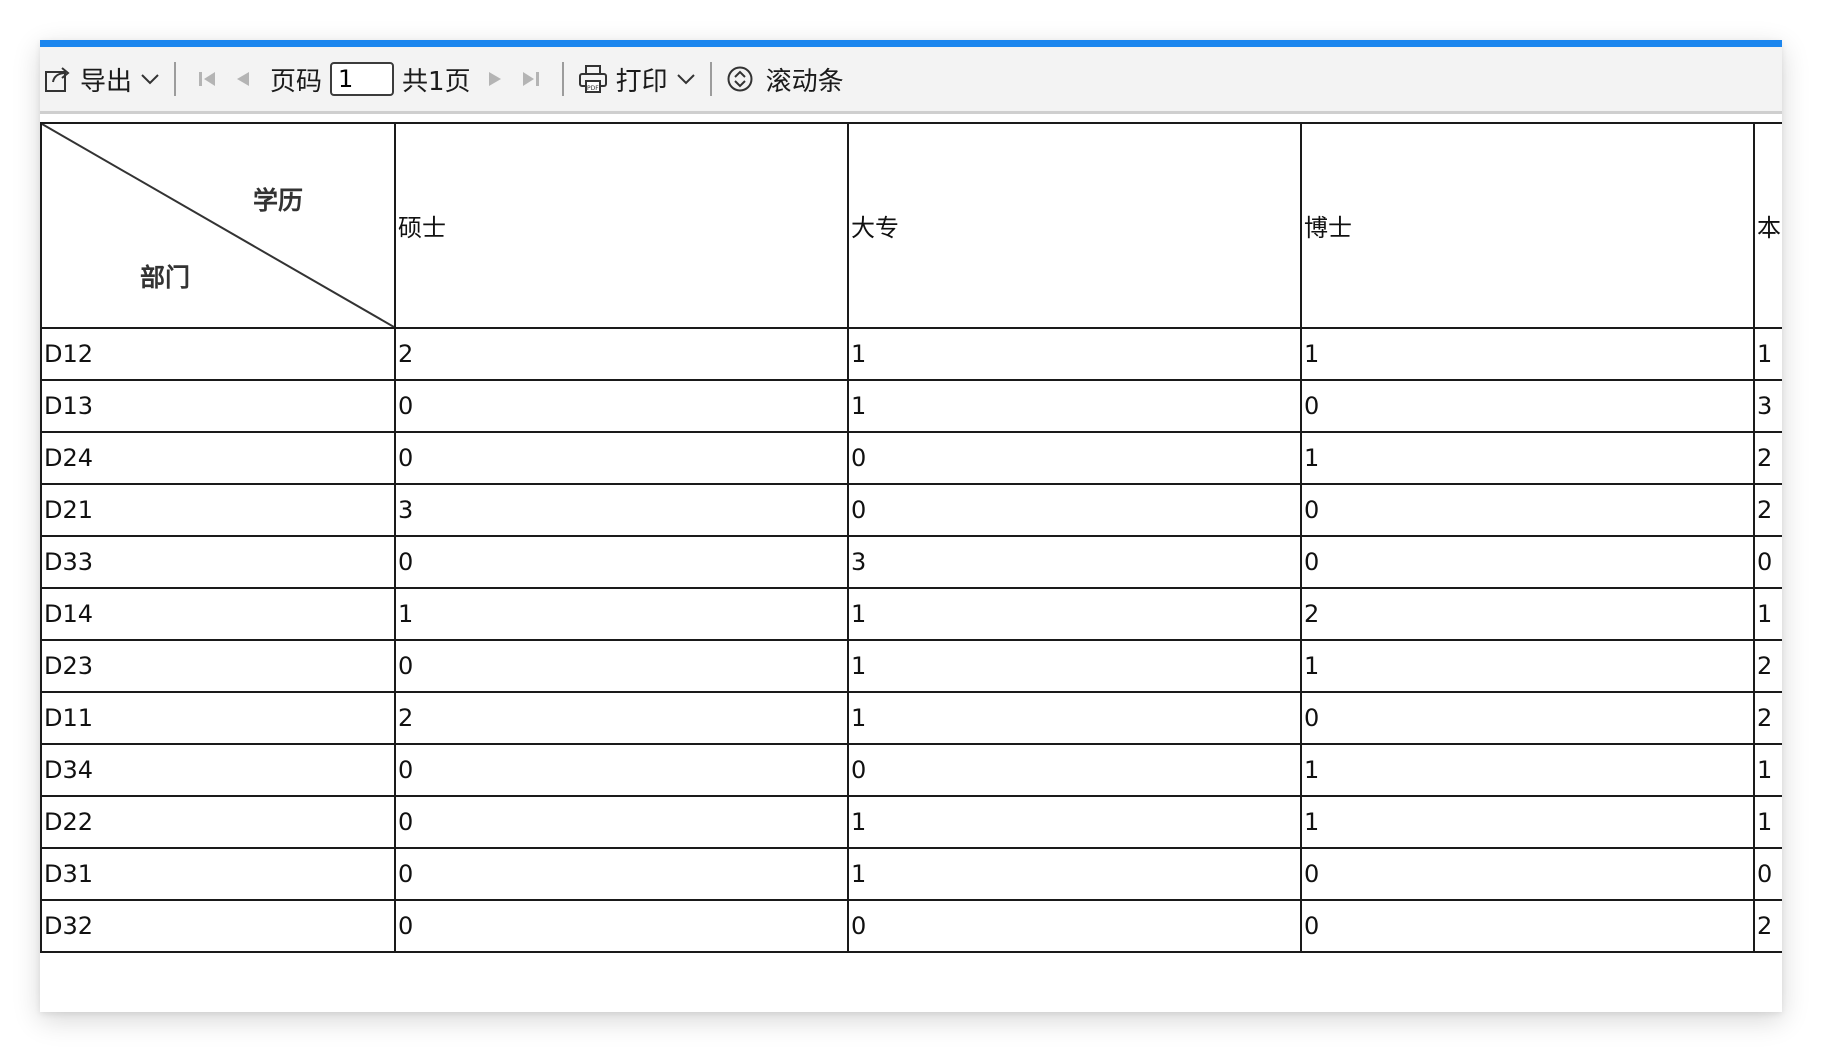  Describe the element at coordinates (740, 79) in the screenshot. I see `scrollbar-icon` at that location.